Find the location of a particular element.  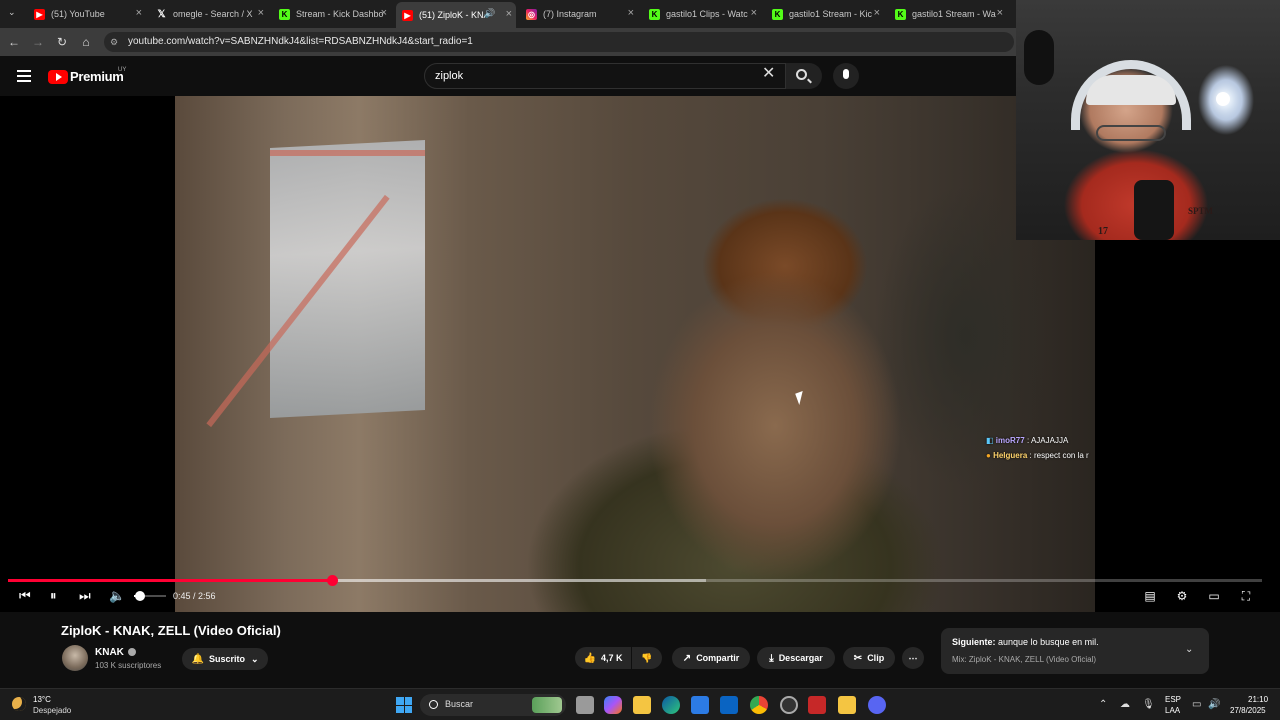

tab-list-chevron-icon: ⌄ is located at coordinates (12, 12).